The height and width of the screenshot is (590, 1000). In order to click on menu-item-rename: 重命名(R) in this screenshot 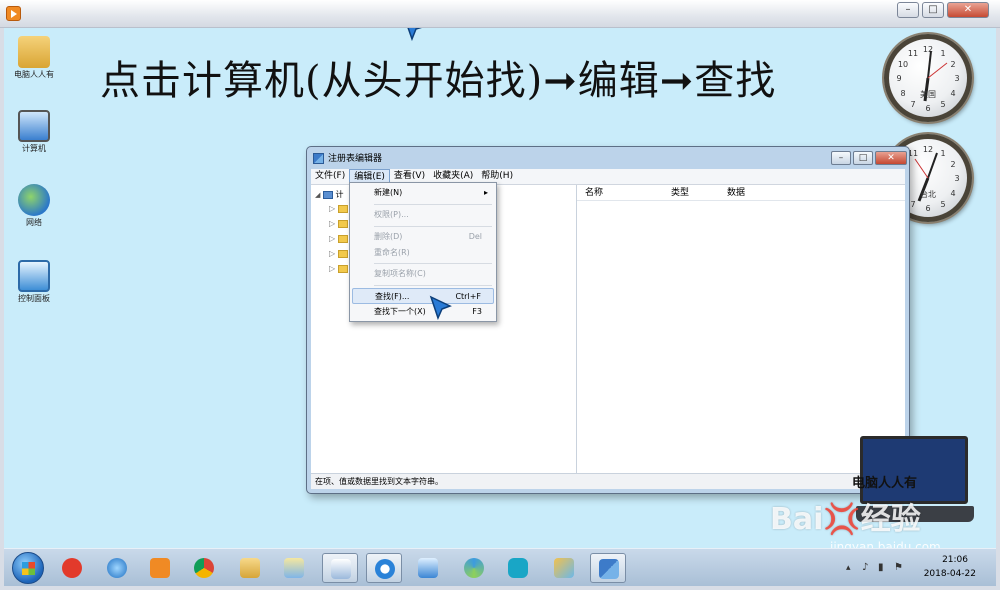, I will do `click(423, 253)`.